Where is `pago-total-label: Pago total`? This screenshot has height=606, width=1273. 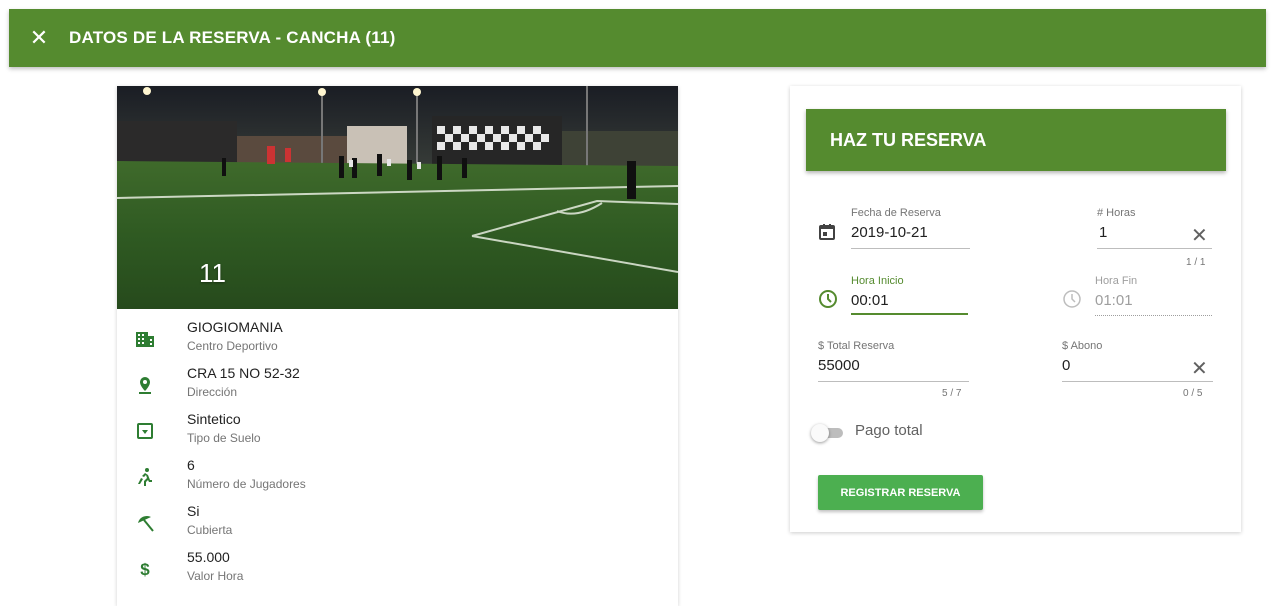 pago-total-label: Pago total is located at coordinates (889, 430).